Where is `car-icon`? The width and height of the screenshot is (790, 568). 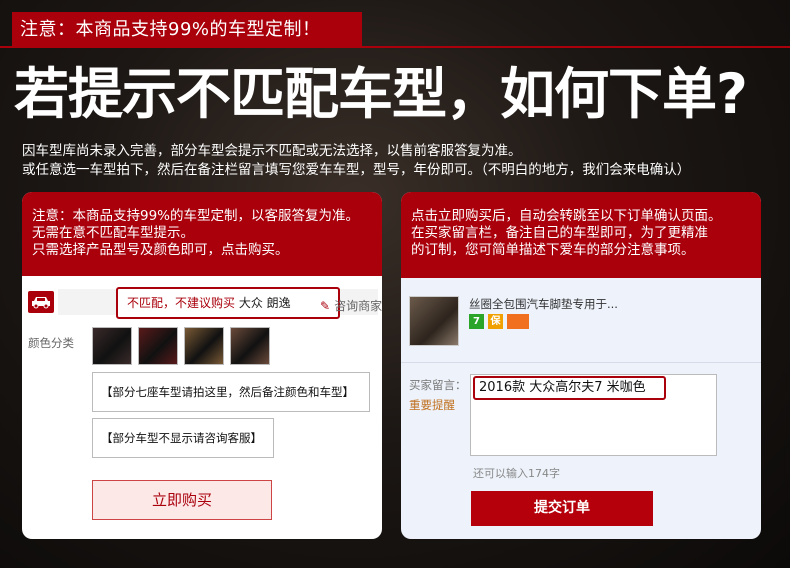 car-icon is located at coordinates (41, 302).